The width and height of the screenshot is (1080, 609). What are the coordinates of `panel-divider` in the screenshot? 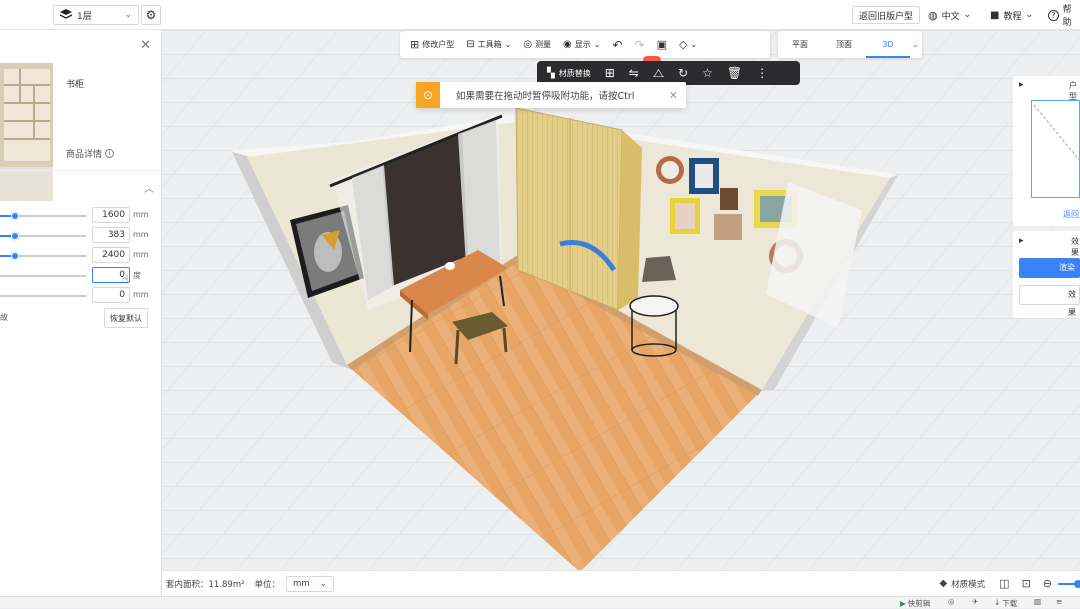 It's located at (81, 170).